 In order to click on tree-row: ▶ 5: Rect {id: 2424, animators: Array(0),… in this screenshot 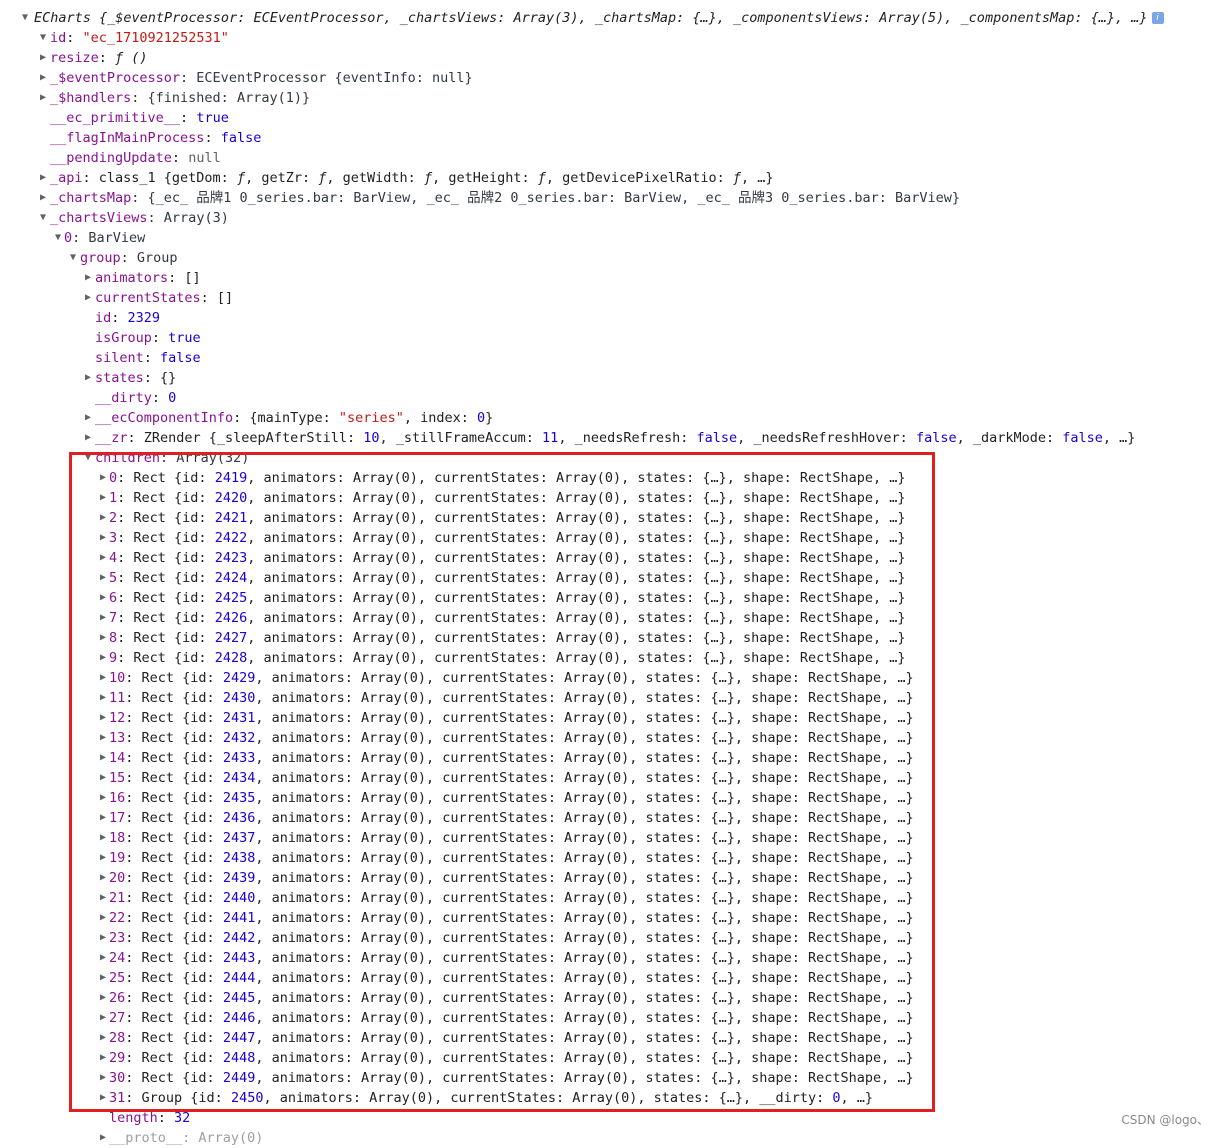, I will do `click(610, 578)`.